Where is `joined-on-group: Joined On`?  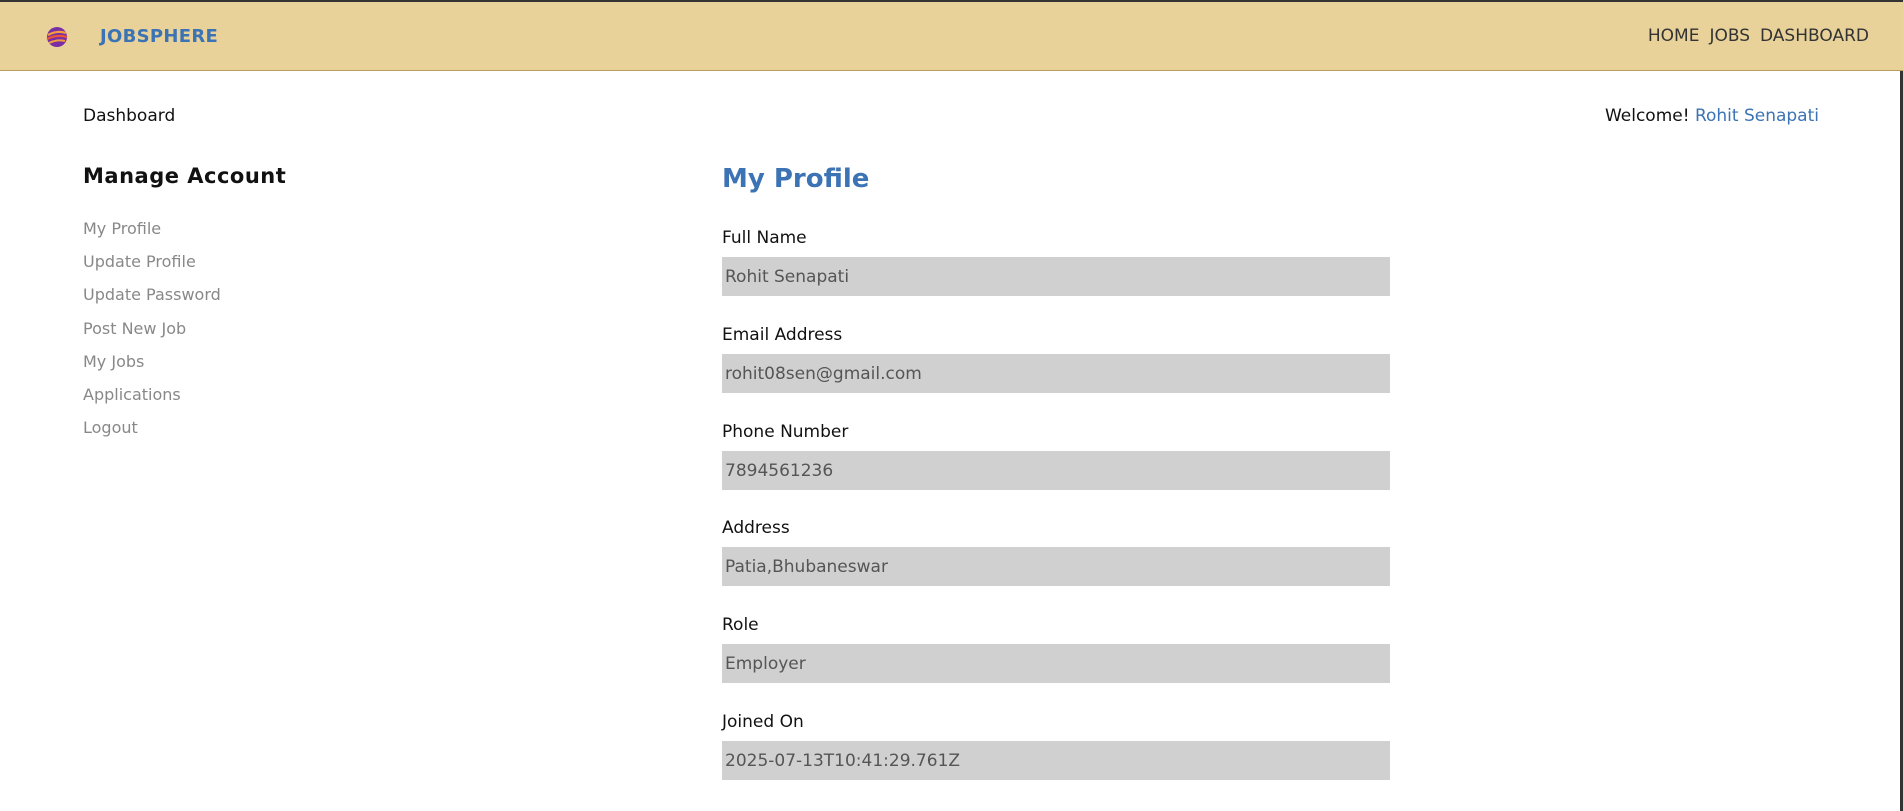
joined-on-group: Joined On is located at coordinates (1056, 745).